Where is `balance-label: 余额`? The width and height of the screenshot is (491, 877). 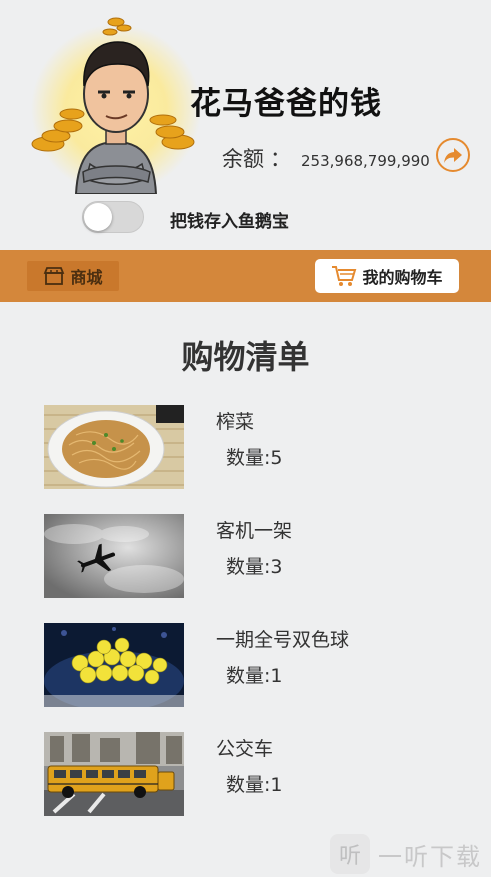 balance-label: 余额 is located at coordinates (243, 159).